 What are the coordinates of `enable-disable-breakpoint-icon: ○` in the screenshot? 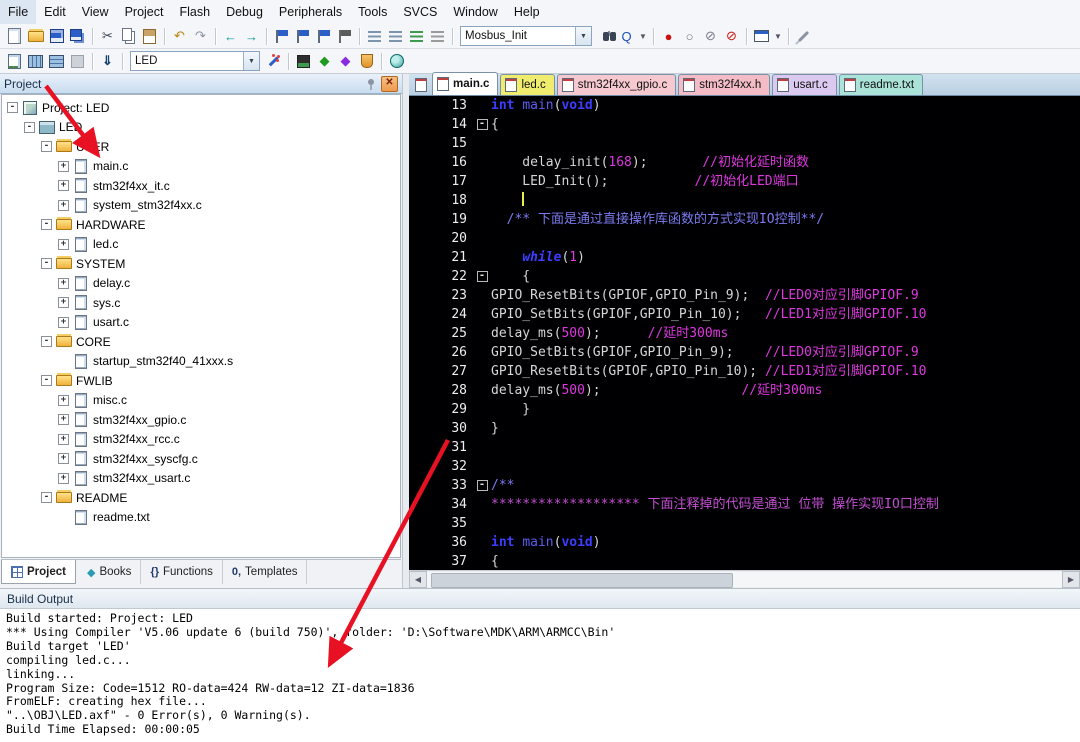 It's located at (689, 36).